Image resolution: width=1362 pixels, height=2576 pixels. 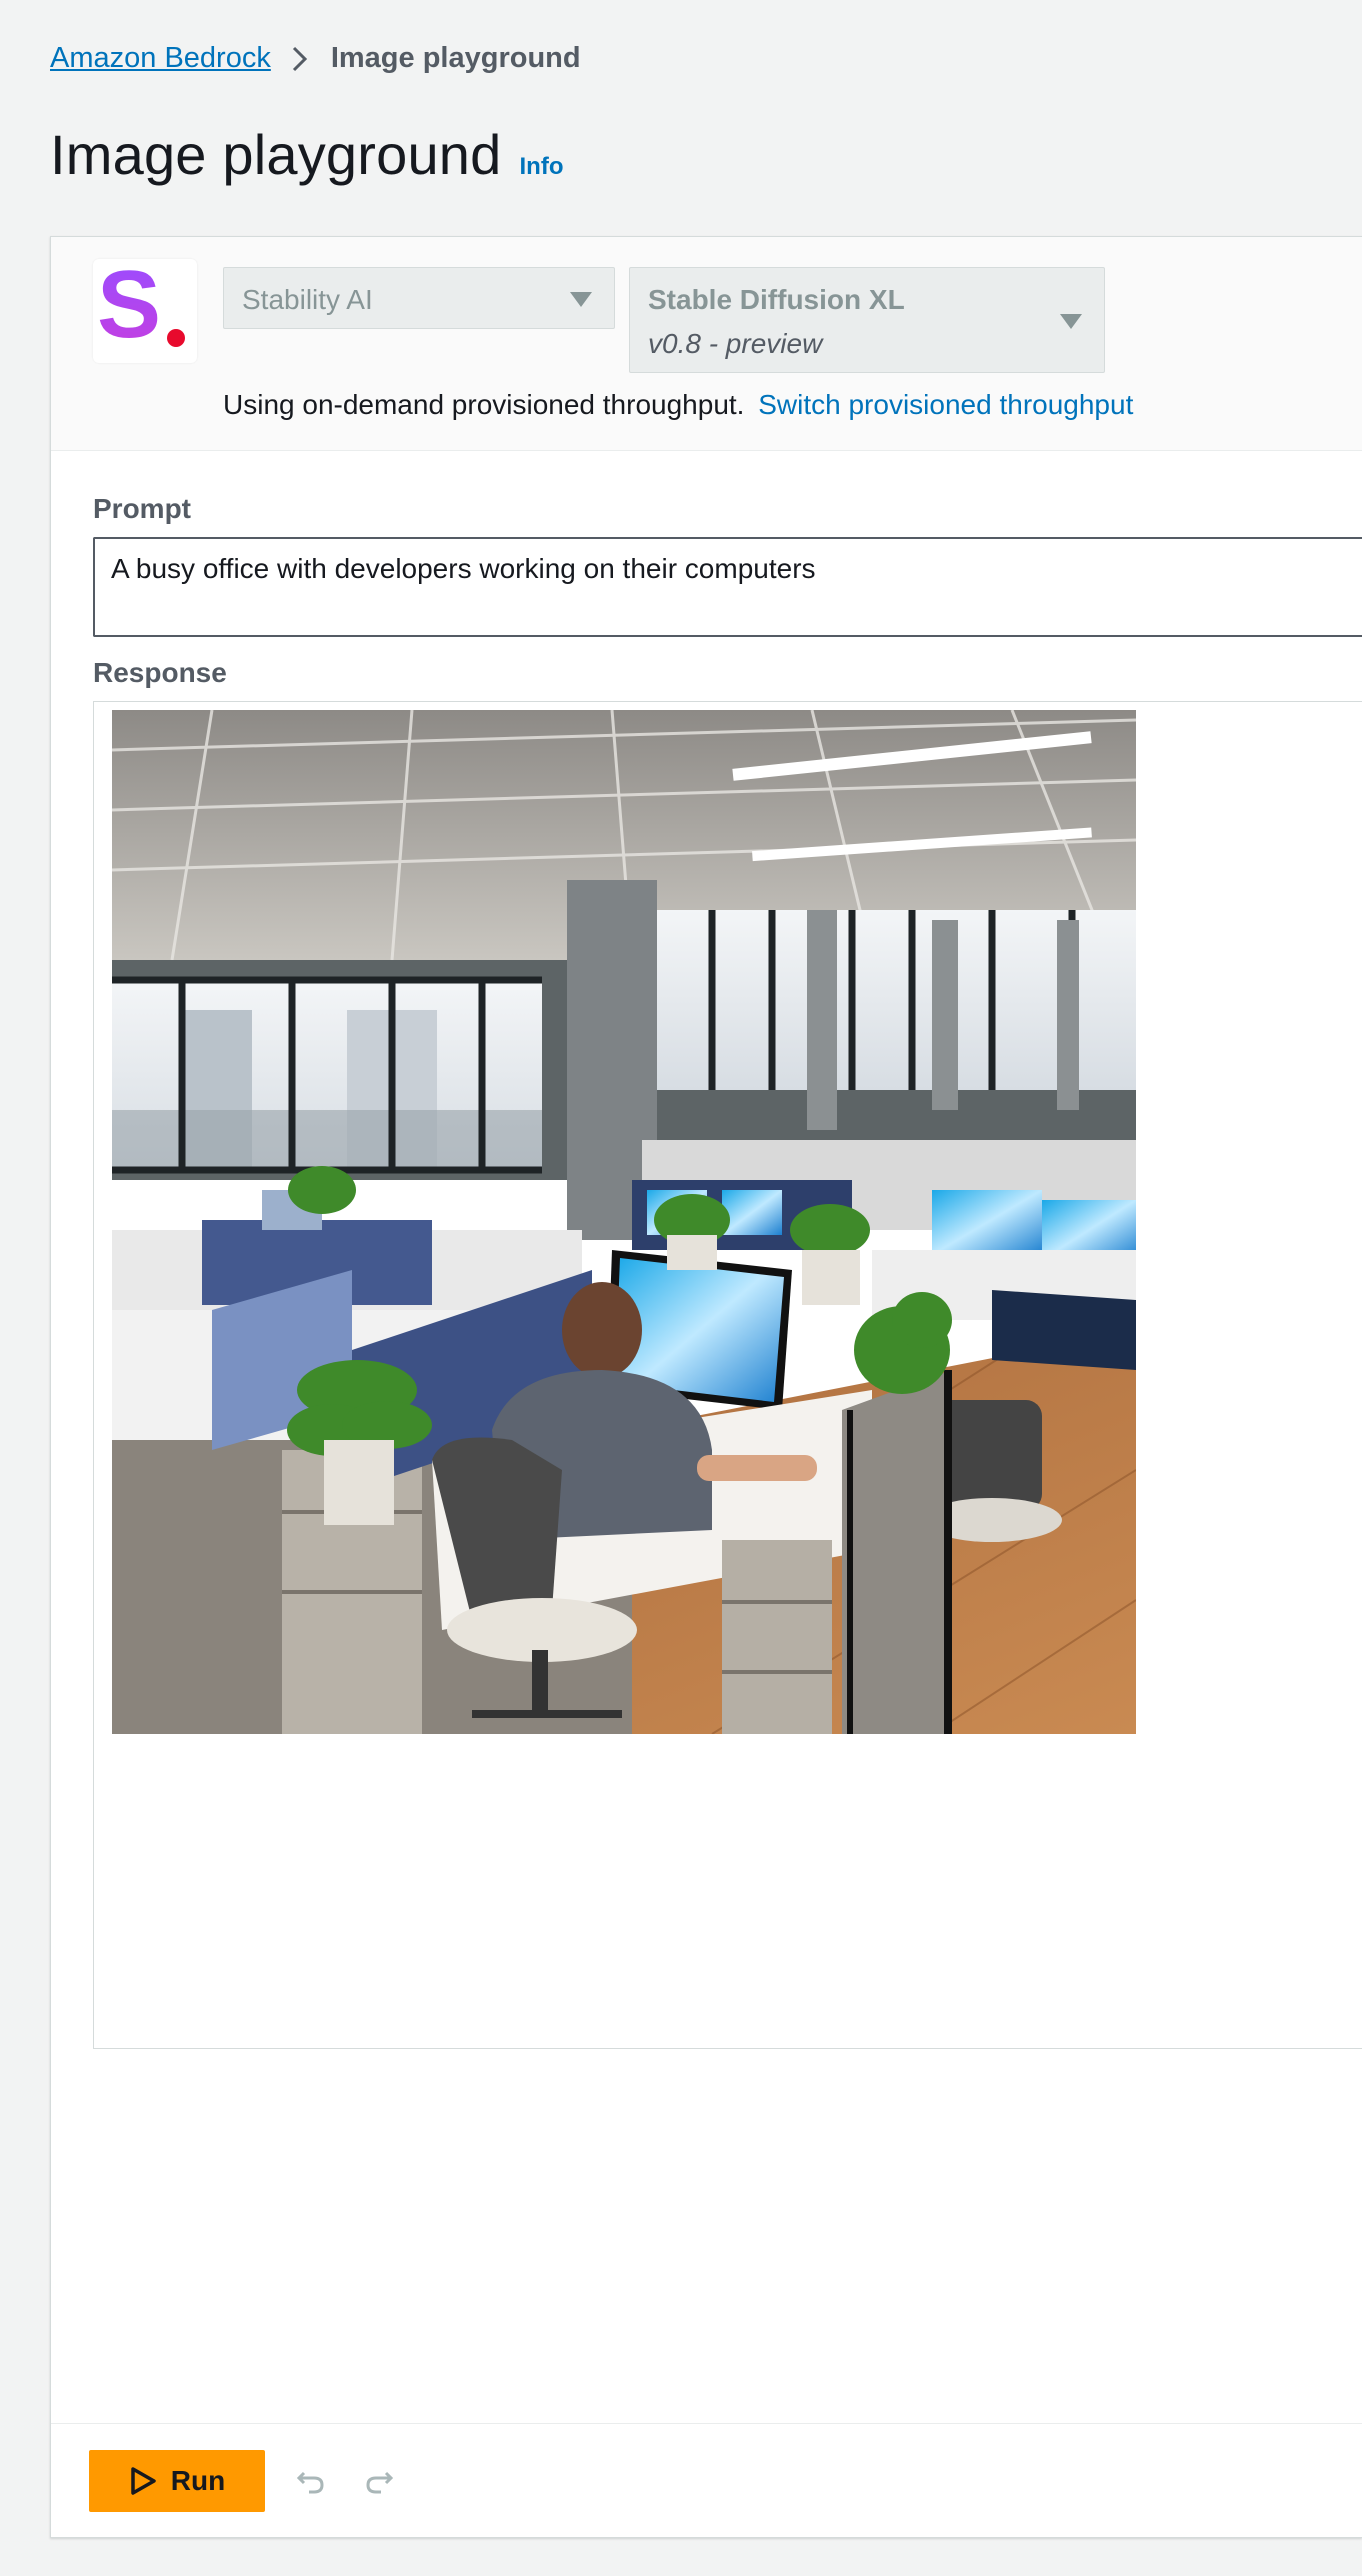 I want to click on page-header: Image playground Info, so click(x=307, y=154).